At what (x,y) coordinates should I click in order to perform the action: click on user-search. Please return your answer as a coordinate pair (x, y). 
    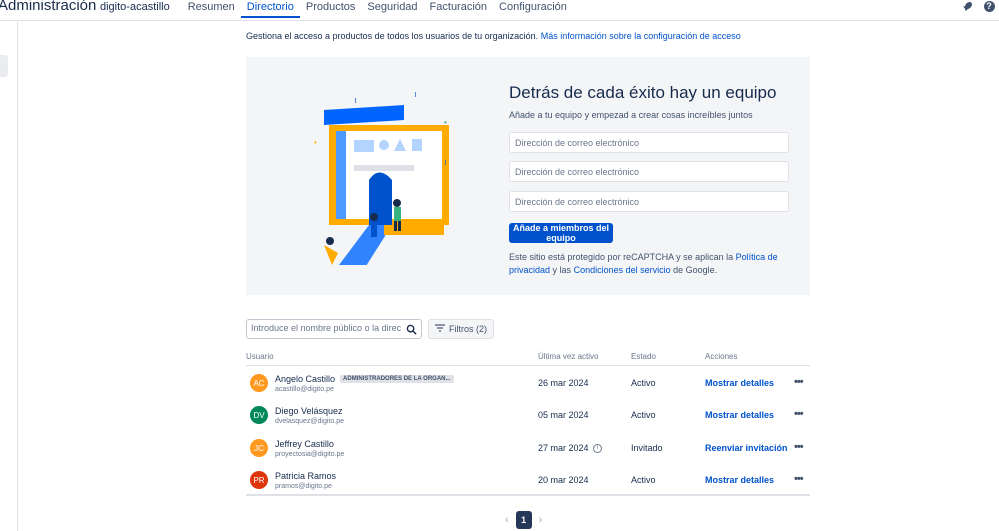
    Looking at the image, I should click on (334, 329).